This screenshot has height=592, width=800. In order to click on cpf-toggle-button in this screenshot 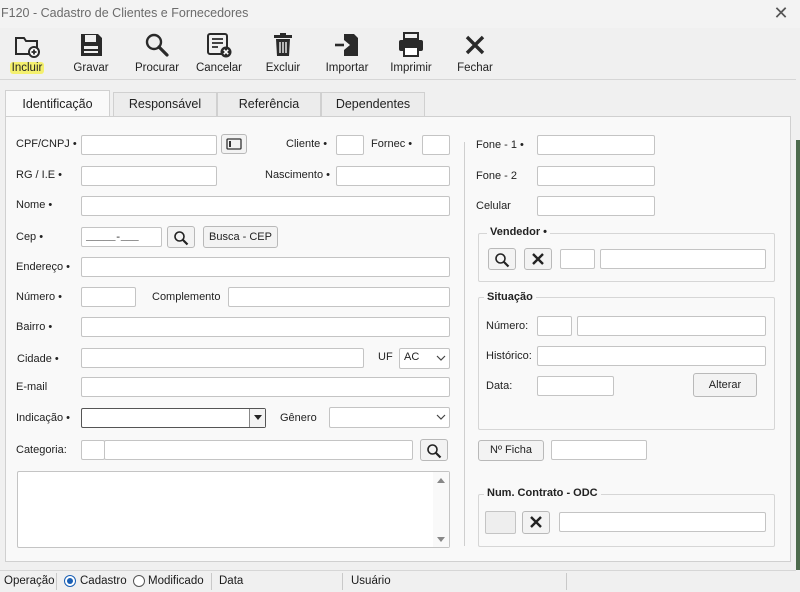, I will do `click(234, 144)`.